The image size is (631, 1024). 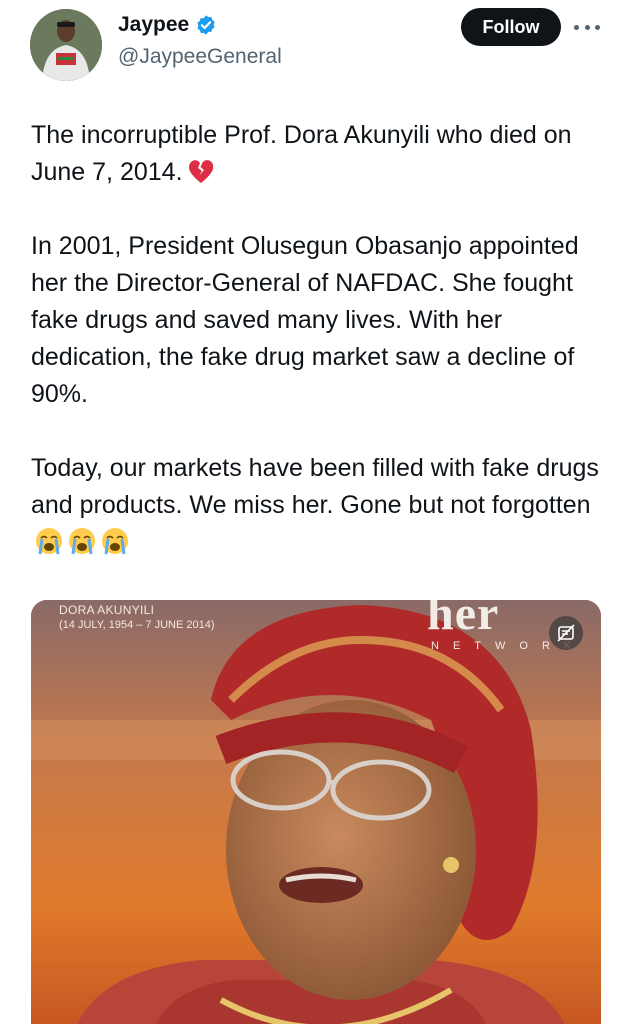 I want to click on hide-media-icon, so click(x=566, y=633).